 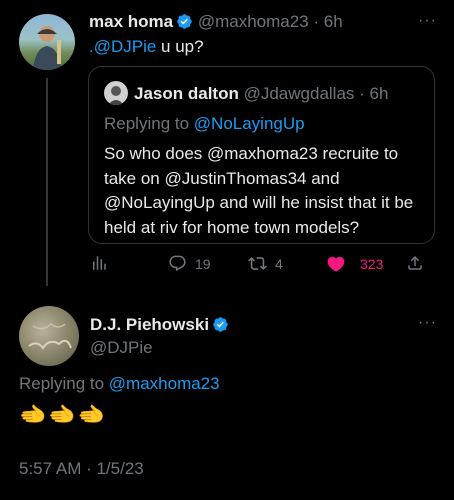 I want to click on mention-link: .@DJPie, so click(x=122, y=46).